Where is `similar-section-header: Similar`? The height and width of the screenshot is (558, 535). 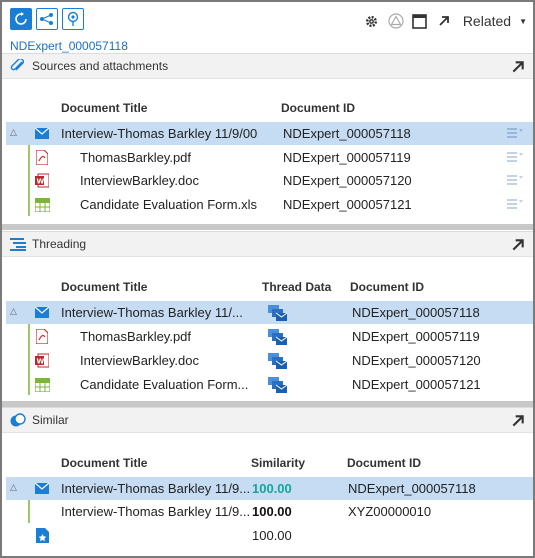
similar-section-header: Similar is located at coordinates (267, 420).